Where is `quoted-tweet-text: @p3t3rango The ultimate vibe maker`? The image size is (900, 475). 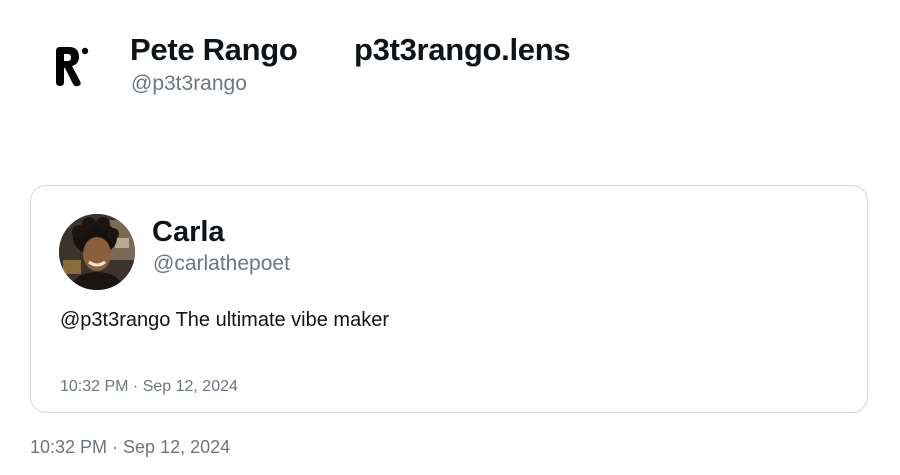
quoted-tweet-text: @p3t3rango The ultimate vibe maker is located at coordinates (224, 320).